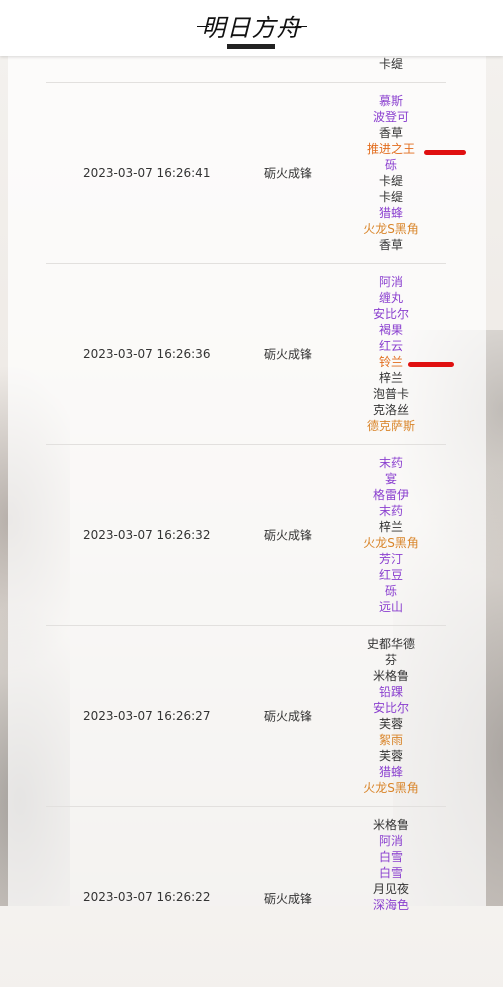  What do you see at coordinates (390, 394) in the screenshot?
I see `operator-name: 泡普卡` at bounding box center [390, 394].